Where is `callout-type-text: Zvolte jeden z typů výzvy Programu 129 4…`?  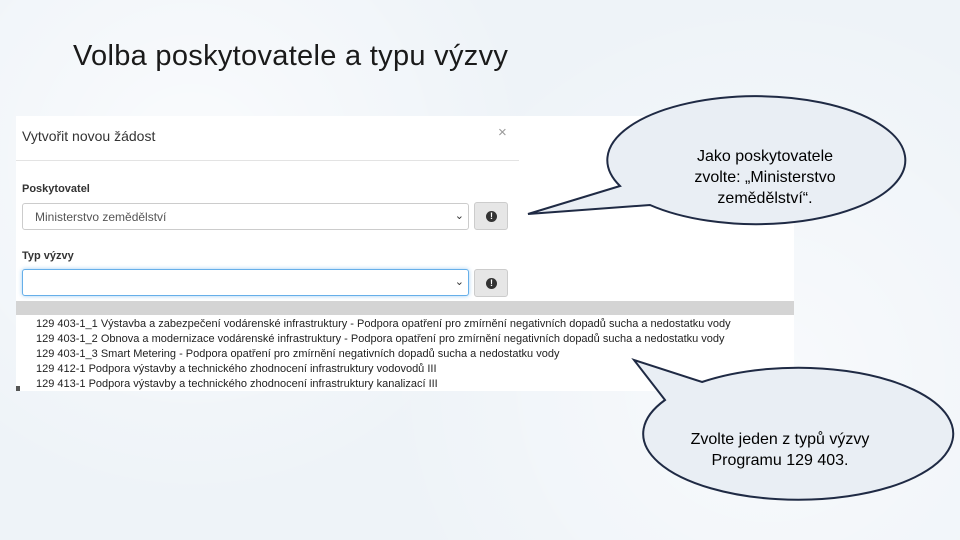 callout-type-text: Zvolte jeden z typů výzvy Programu 129 4… is located at coordinates (780, 450).